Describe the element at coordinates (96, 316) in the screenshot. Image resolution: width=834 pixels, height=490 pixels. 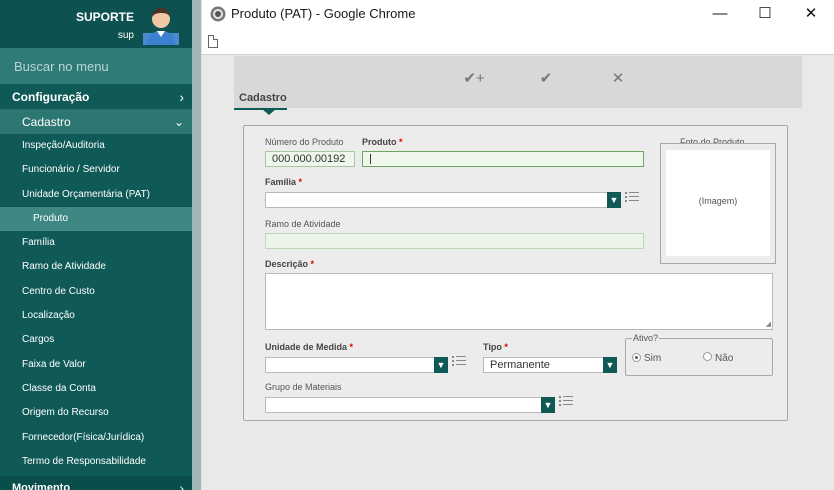
I see `sidebar-item-localizacao: Localização` at that location.